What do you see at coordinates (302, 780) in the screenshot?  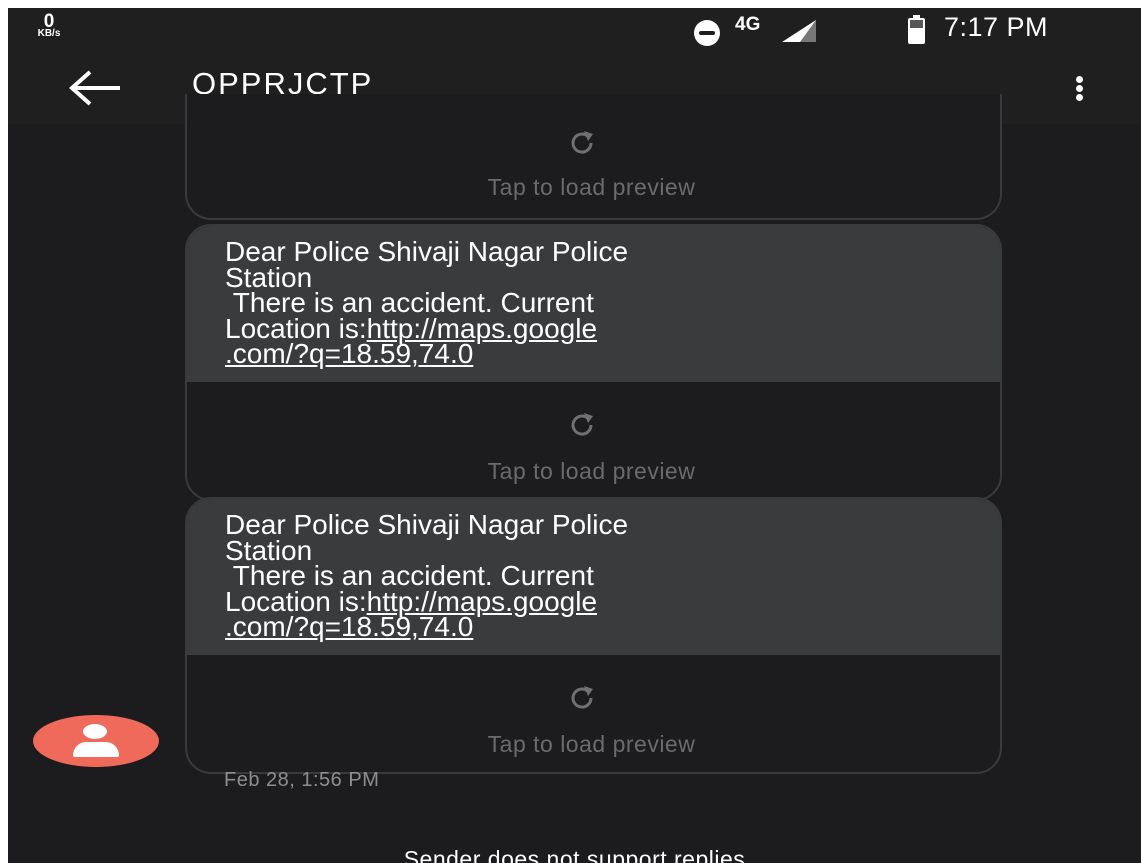 I see `message-timestamp: Feb 28, 1:56 PM` at bounding box center [302, 780].